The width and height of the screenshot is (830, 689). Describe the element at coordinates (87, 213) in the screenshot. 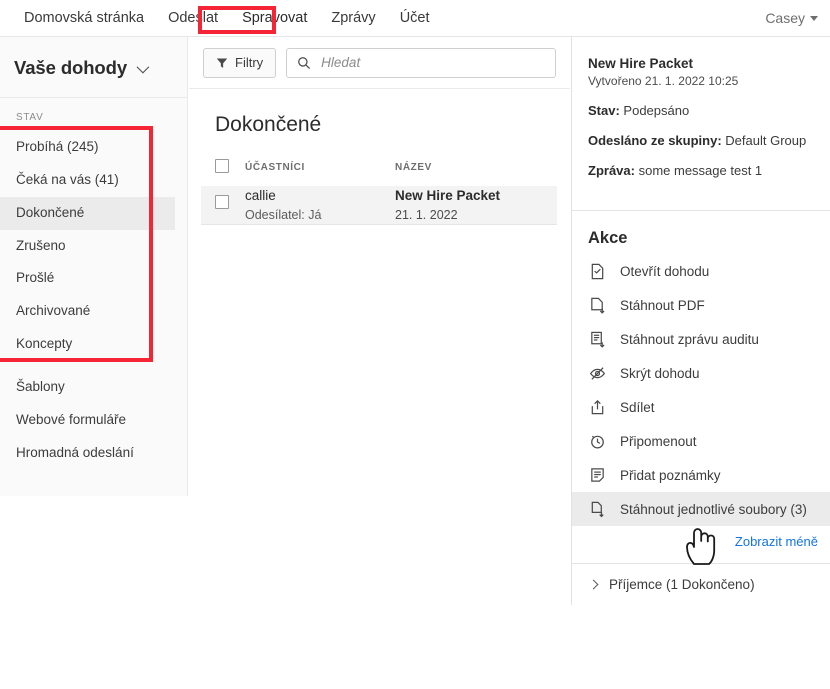

I see `sidebar-item-completed: Dokončené` at that location.